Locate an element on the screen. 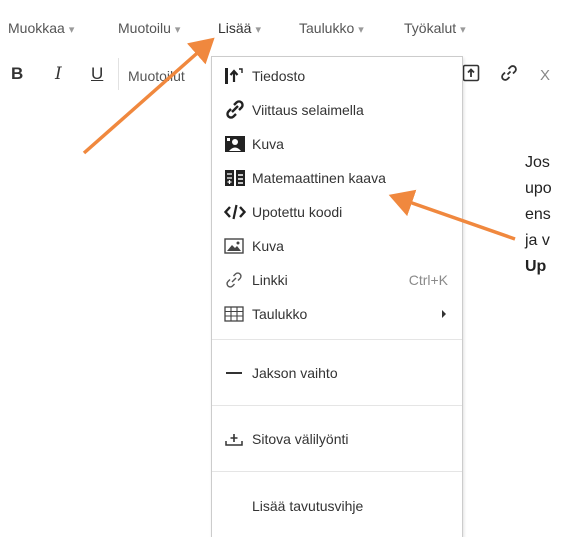 The height and width of the screenshot is (537, 565). link-chain-icon is located at coordinates (238, 110).